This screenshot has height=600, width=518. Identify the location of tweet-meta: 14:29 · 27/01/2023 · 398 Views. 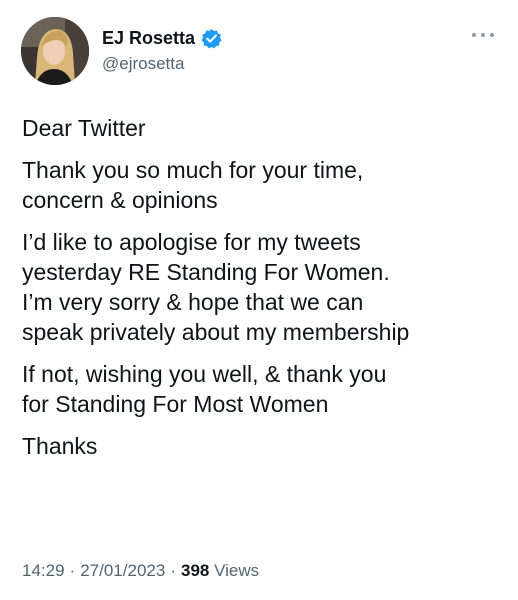
(140, 571).